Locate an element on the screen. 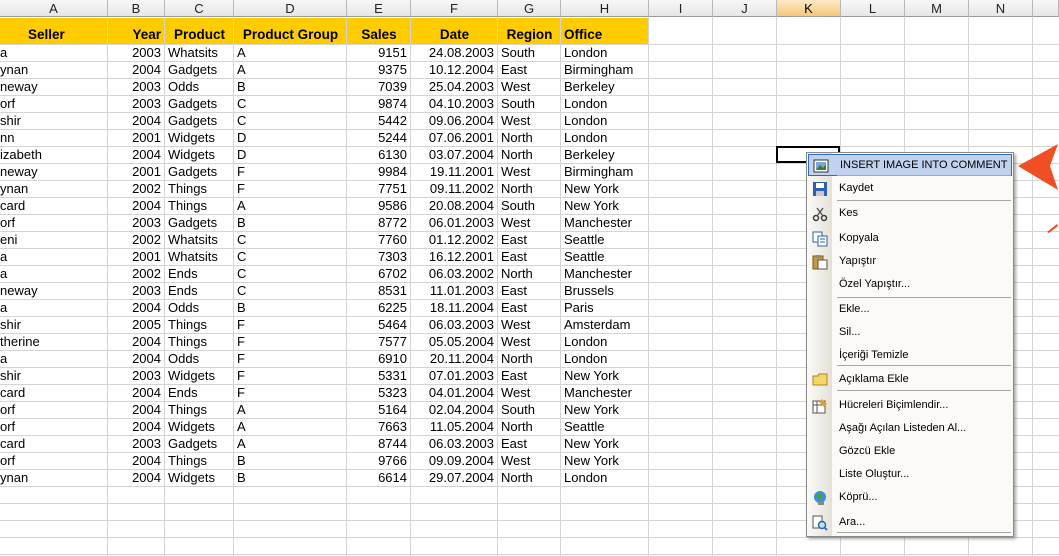 This screenshot has height=556, width=1059. menu-item-kaydet: Kaydet is located at coordinates (910, 189).